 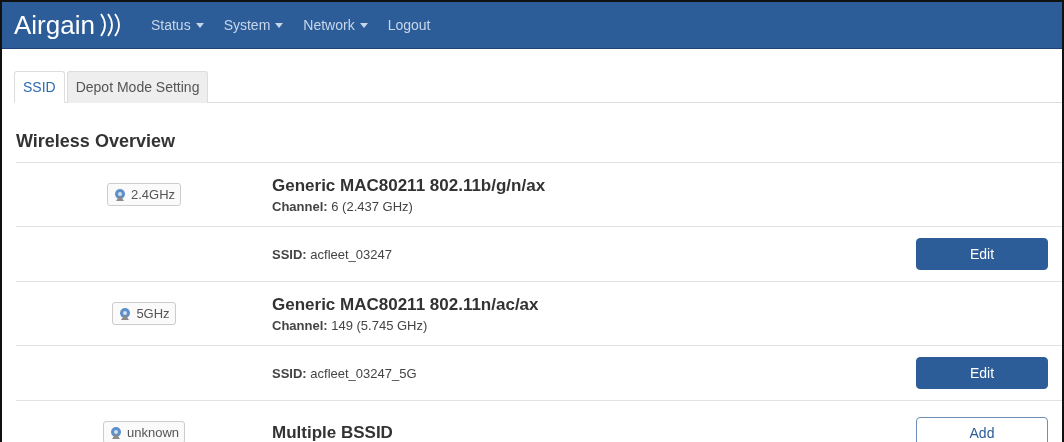 I want to click on band-label: unknown, so click(x=152, y=432).